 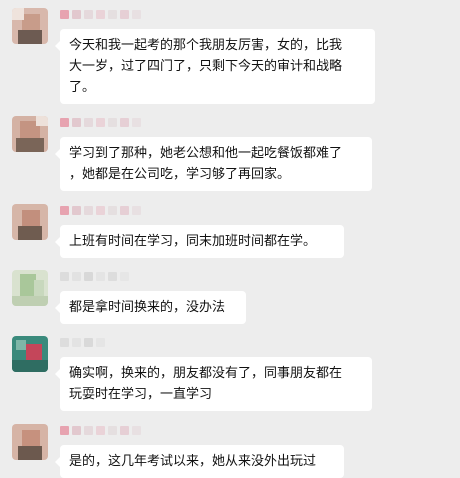 What do you see at coordinates (199, 461) in the screenshot?
I see `message-bubble: 是的，这几年考试以来，她从来没外出玩过` at bounding box center [199, 461].